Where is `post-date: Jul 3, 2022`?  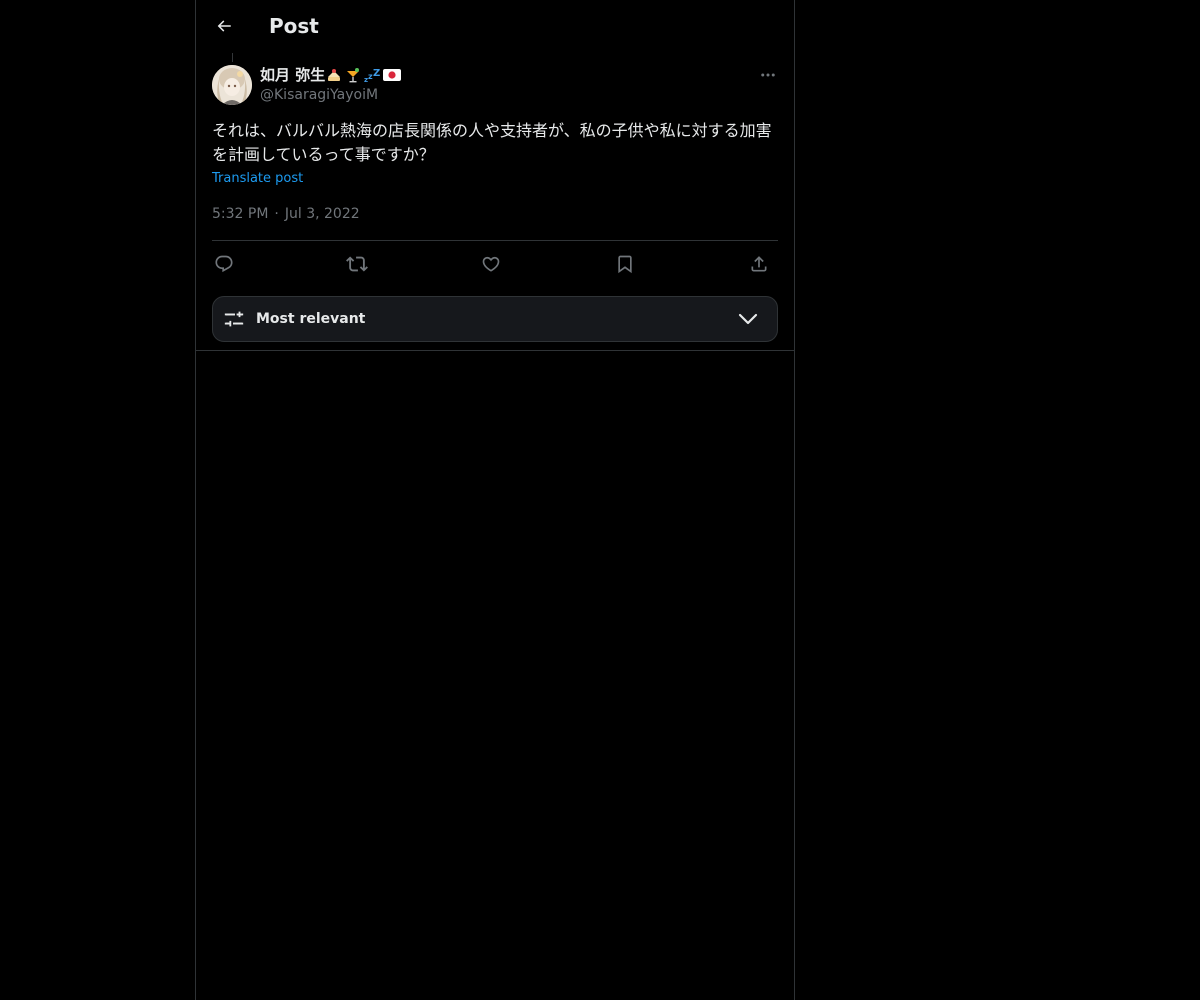
post-date: Jul 3, 2022 is located at coordinates (322, 214).